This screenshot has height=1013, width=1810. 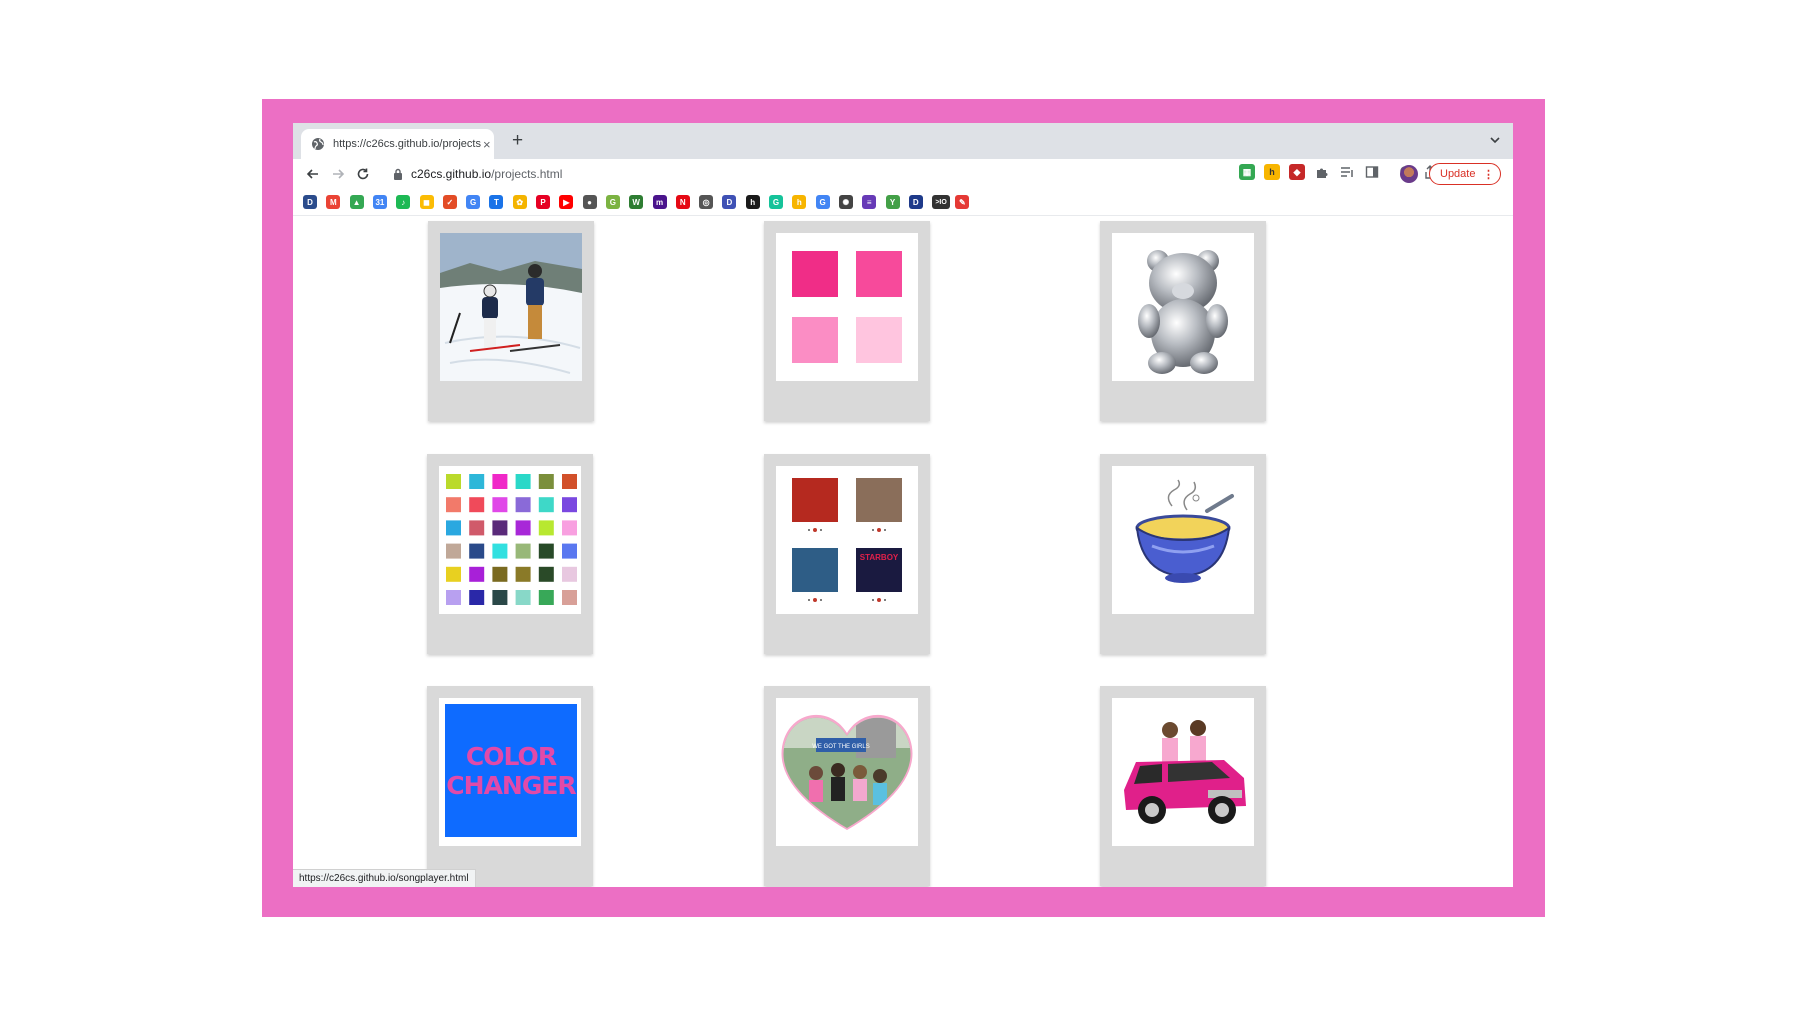 What do you see at coordinates (496, 202) in the screenshot?
I see `t-icon: T` at bounding box center [496, 202].